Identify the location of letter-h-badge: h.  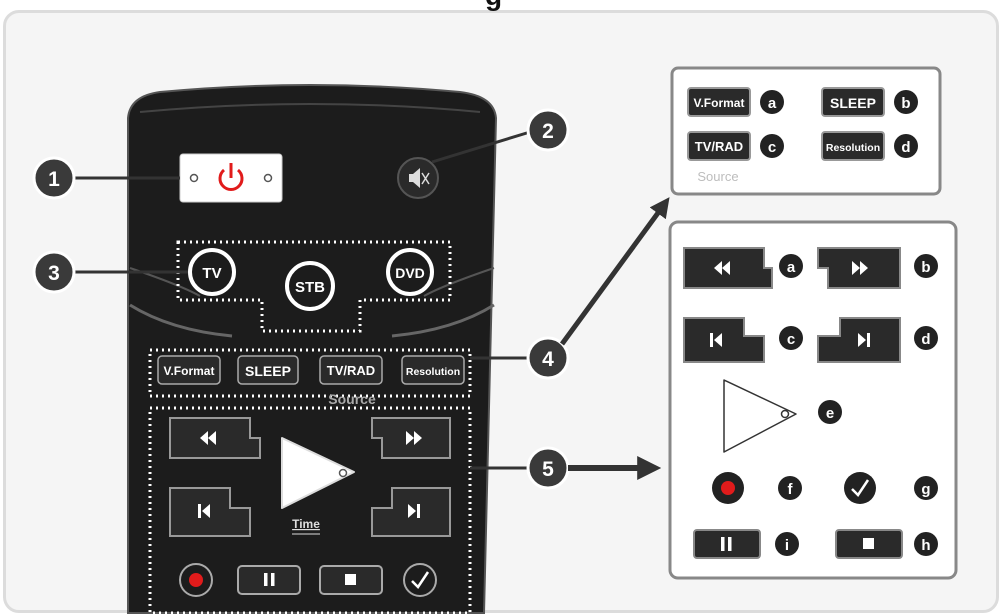
(926, 544).